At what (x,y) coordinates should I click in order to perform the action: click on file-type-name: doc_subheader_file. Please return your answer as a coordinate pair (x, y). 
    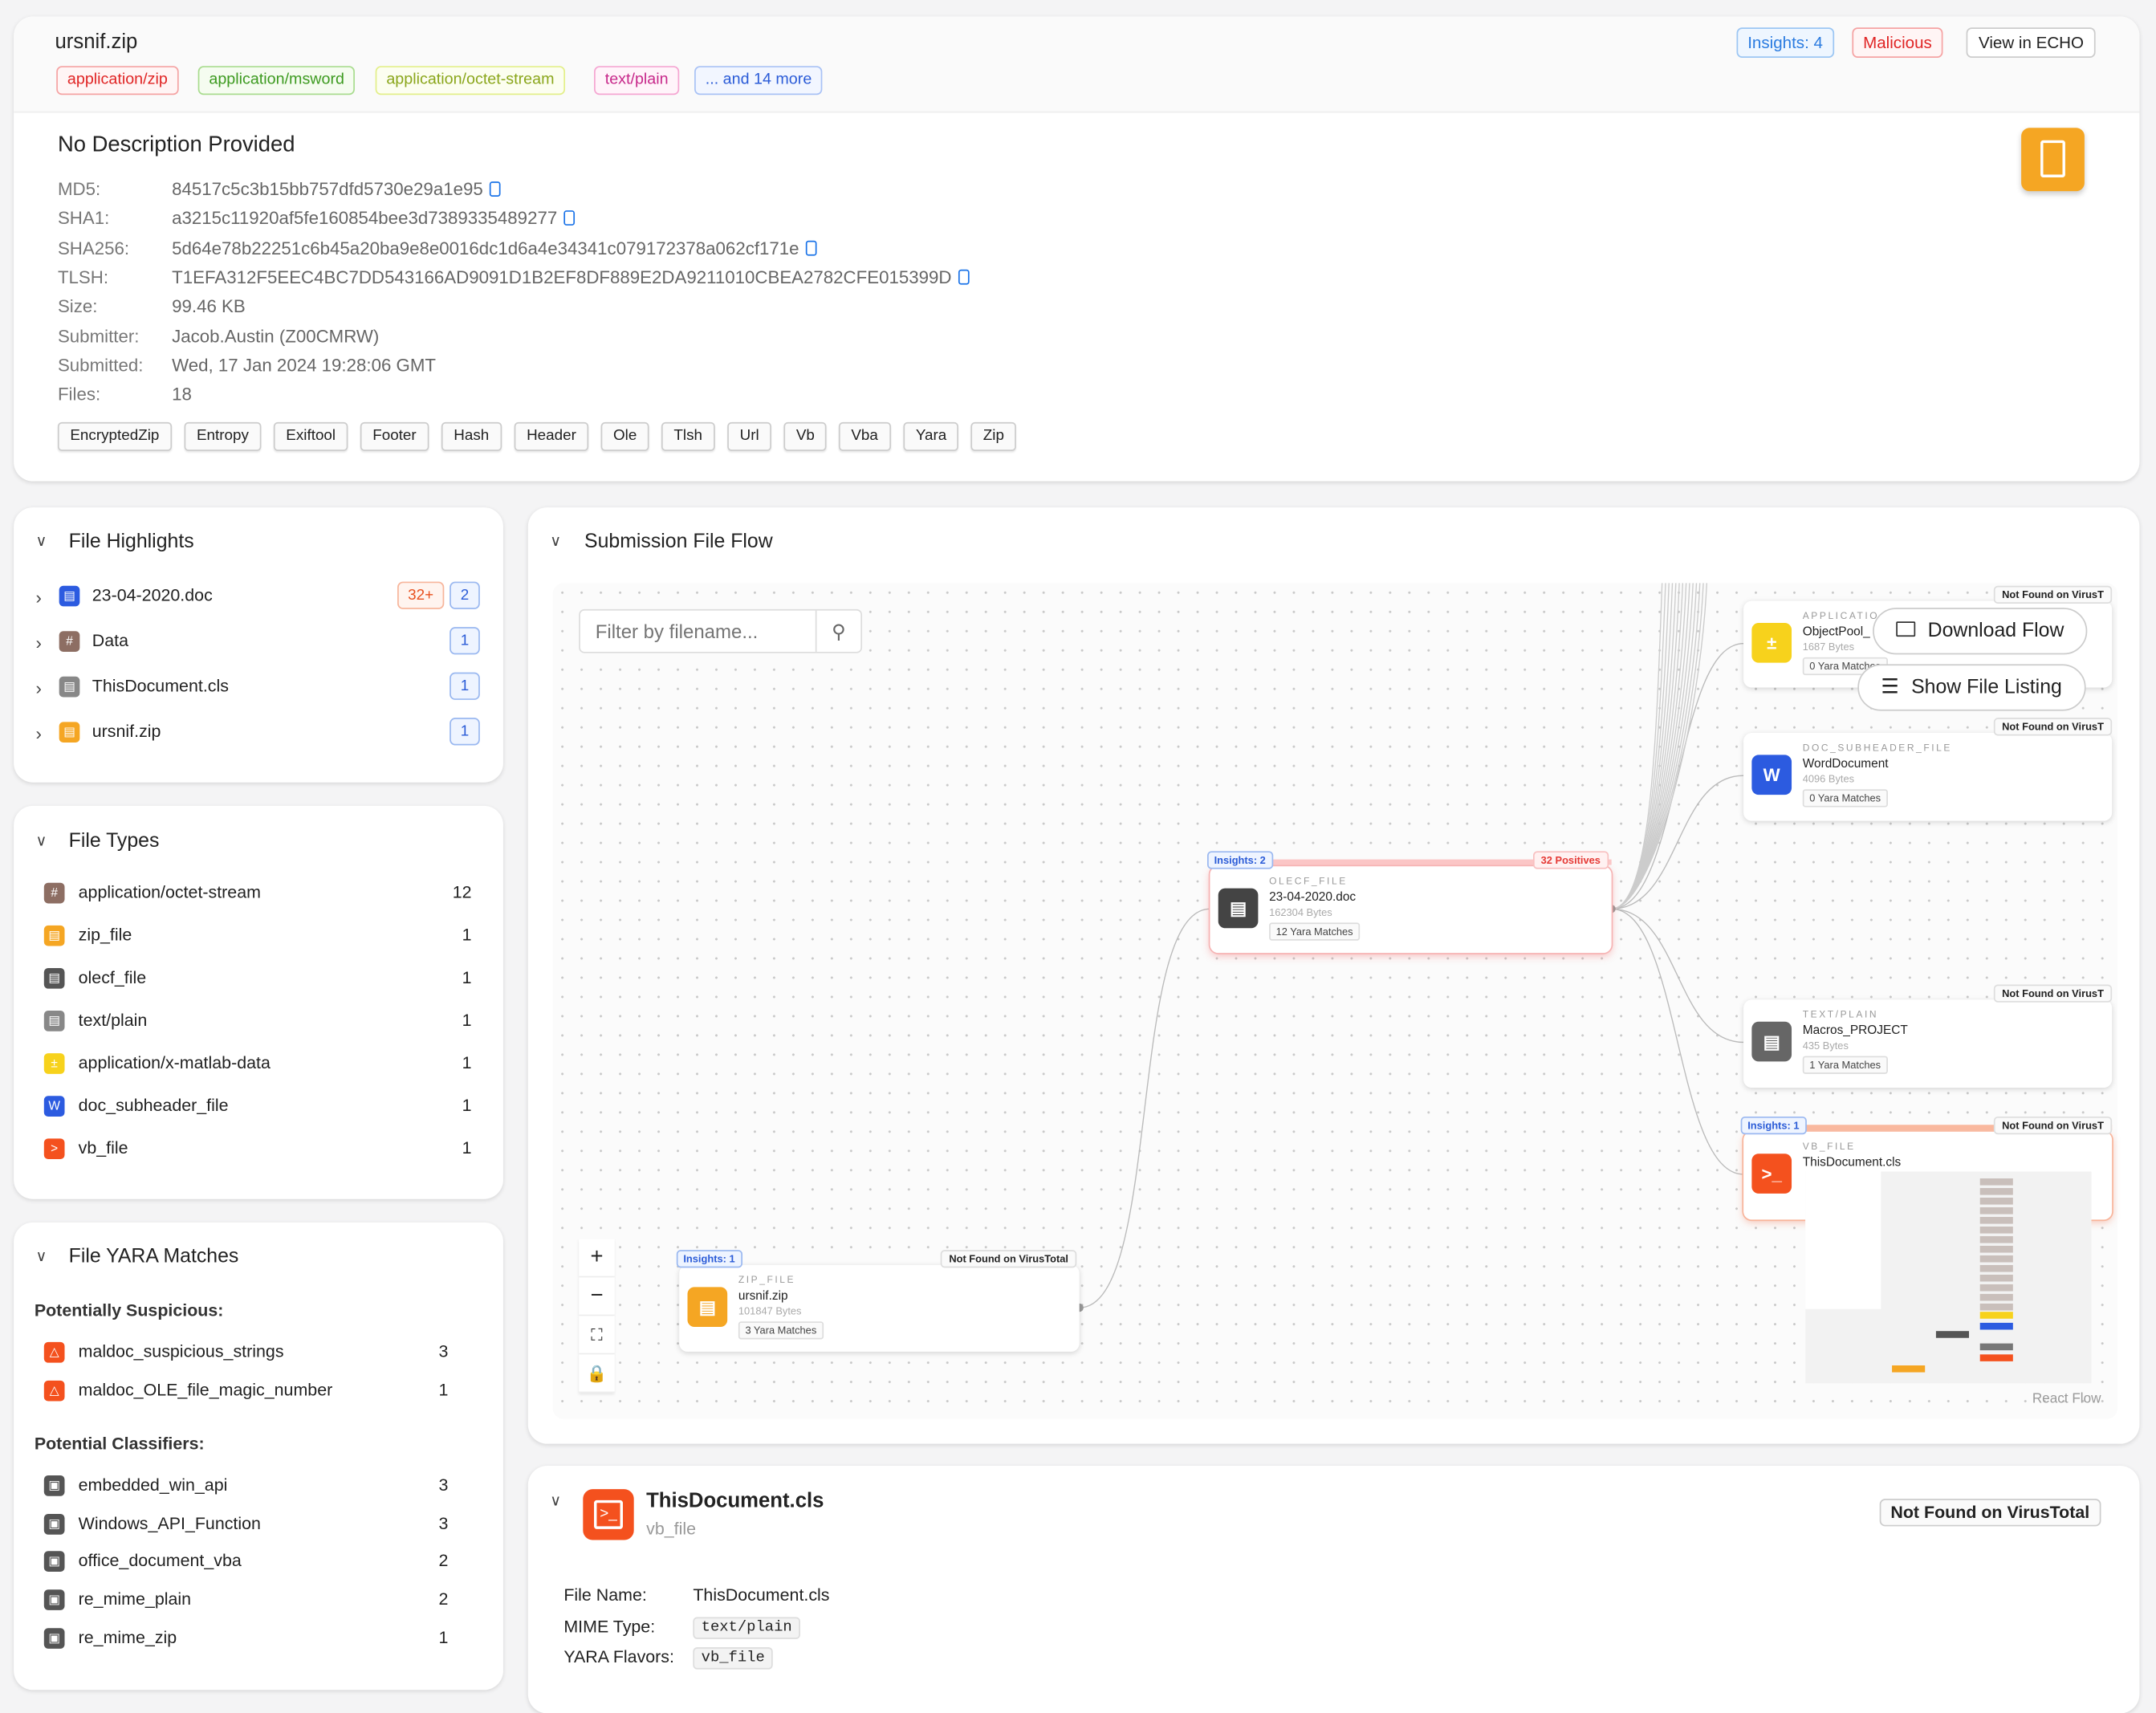
    Looking at the image, I should click on (153, 1106).